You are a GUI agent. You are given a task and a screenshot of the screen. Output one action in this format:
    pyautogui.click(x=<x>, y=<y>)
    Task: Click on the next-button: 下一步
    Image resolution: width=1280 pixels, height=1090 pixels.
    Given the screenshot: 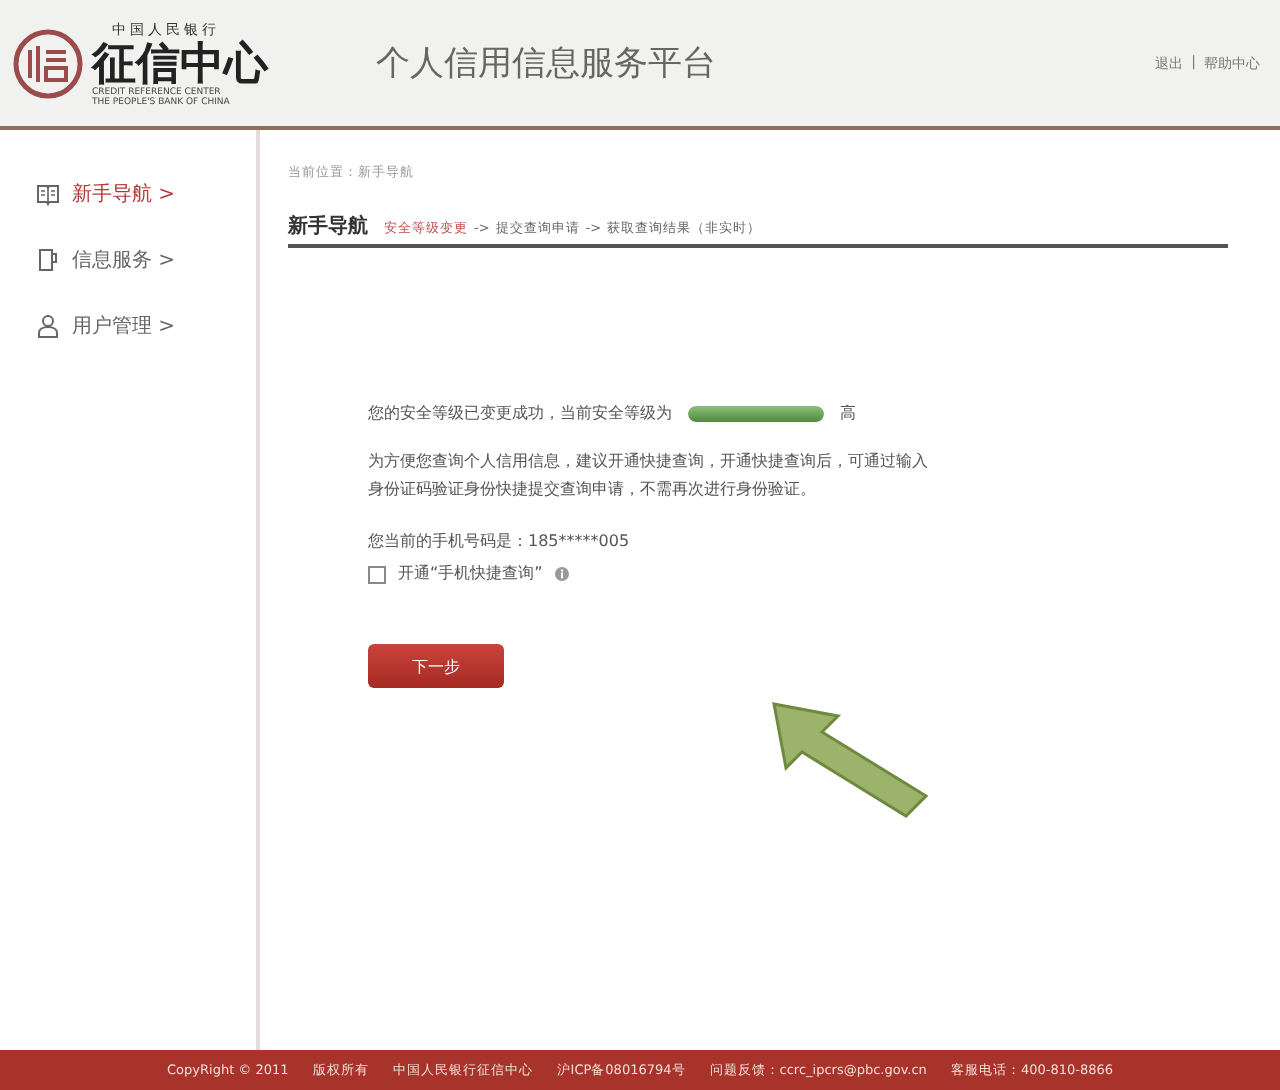 What is the action you would take?
    pyautogui.click(x=436, y=666)
    